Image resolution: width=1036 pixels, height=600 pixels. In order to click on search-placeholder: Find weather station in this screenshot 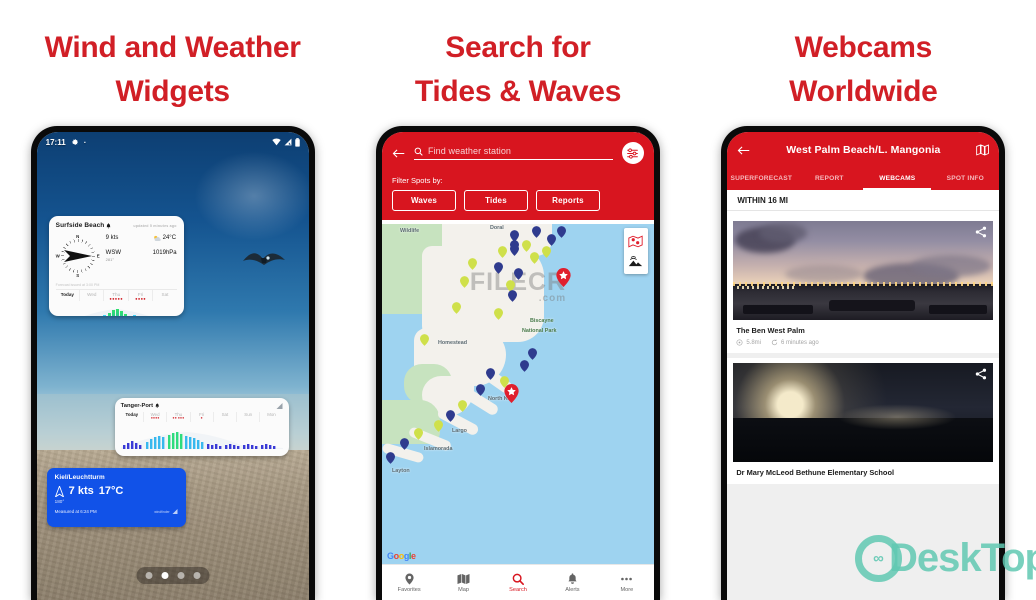, I will do `click(469, 151)`.